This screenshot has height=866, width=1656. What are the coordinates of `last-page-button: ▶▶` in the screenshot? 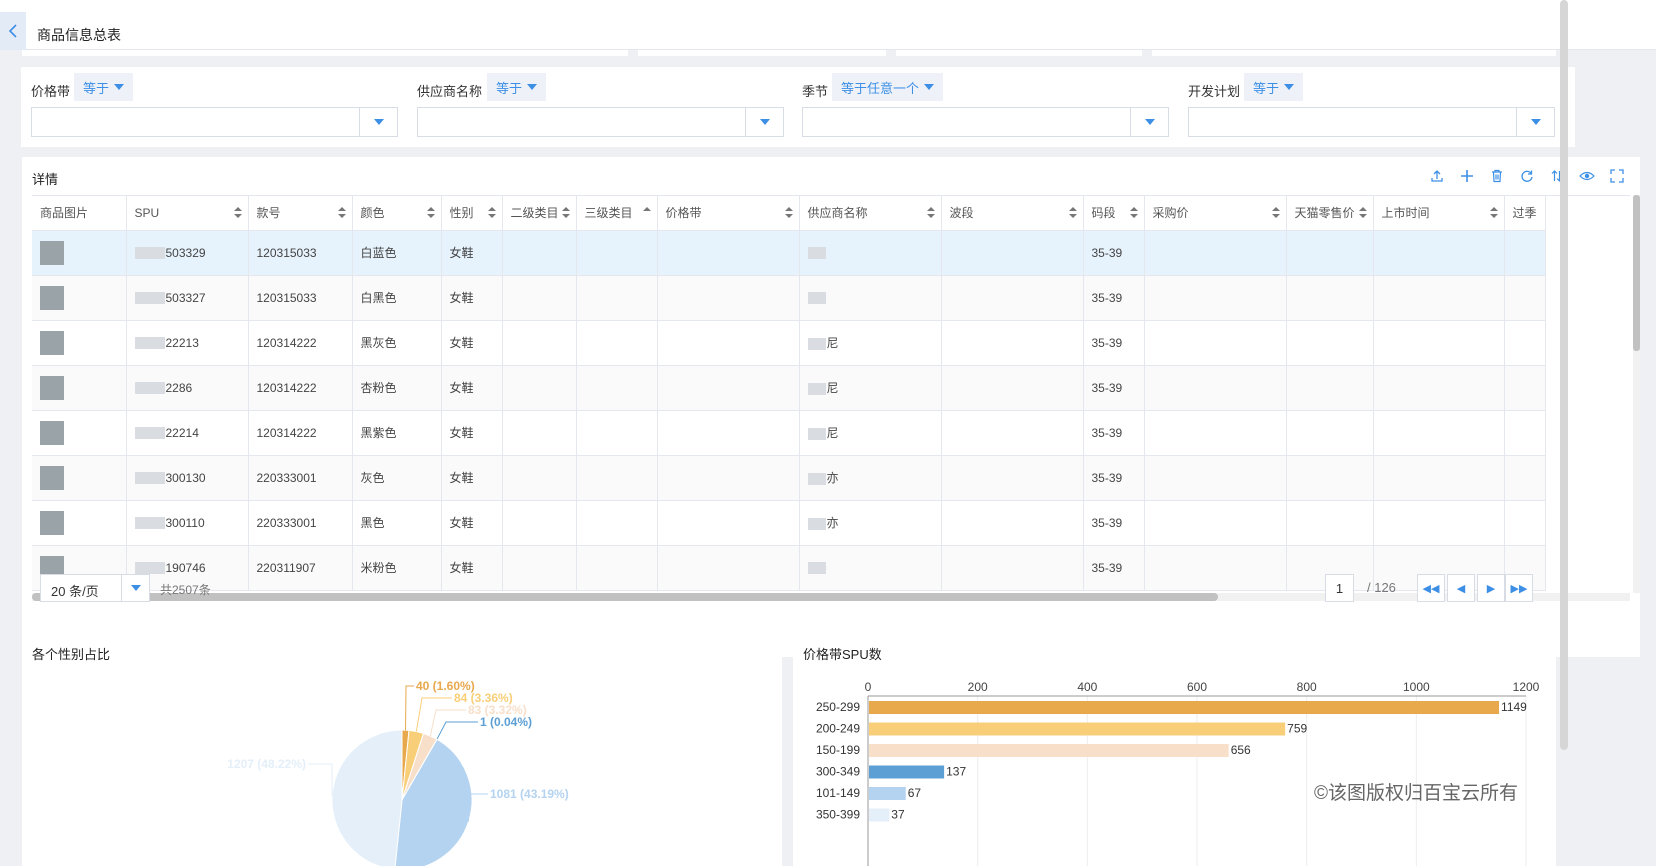 It's located at (1519, 588).